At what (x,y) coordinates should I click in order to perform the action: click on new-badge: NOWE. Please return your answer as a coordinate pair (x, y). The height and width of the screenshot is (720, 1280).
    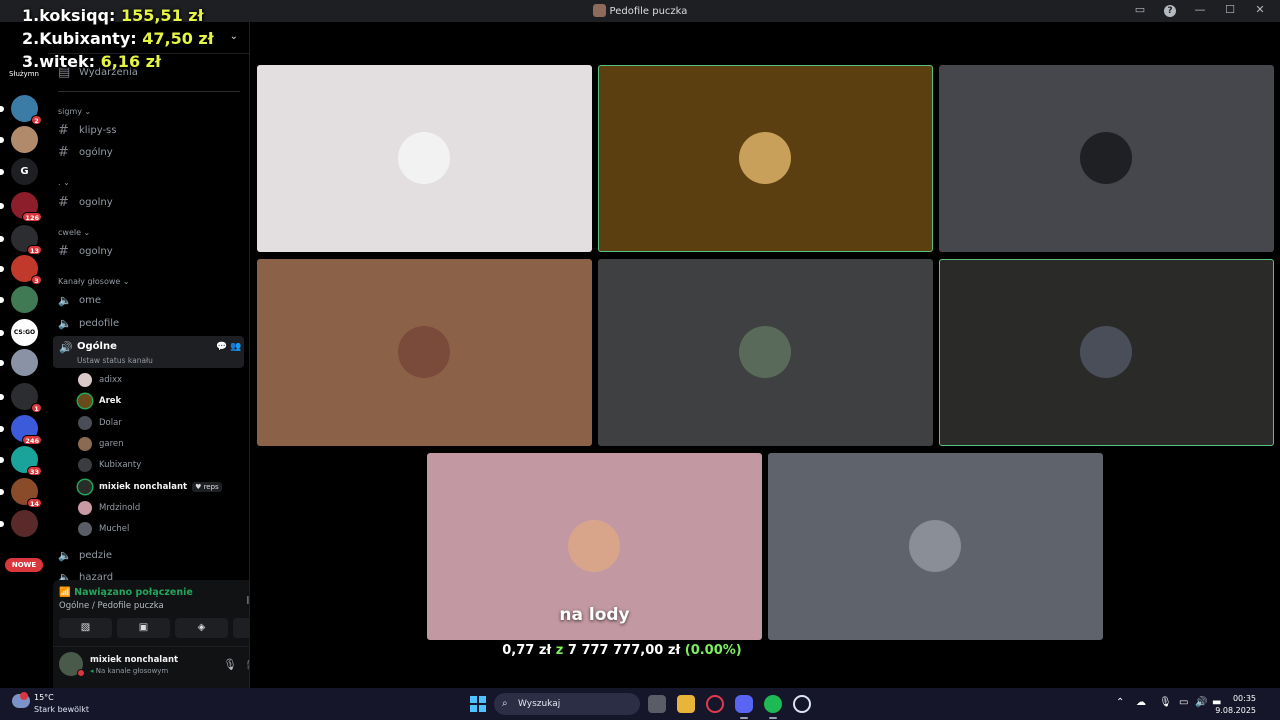
    Looking at the image, I should click on (24, 565).